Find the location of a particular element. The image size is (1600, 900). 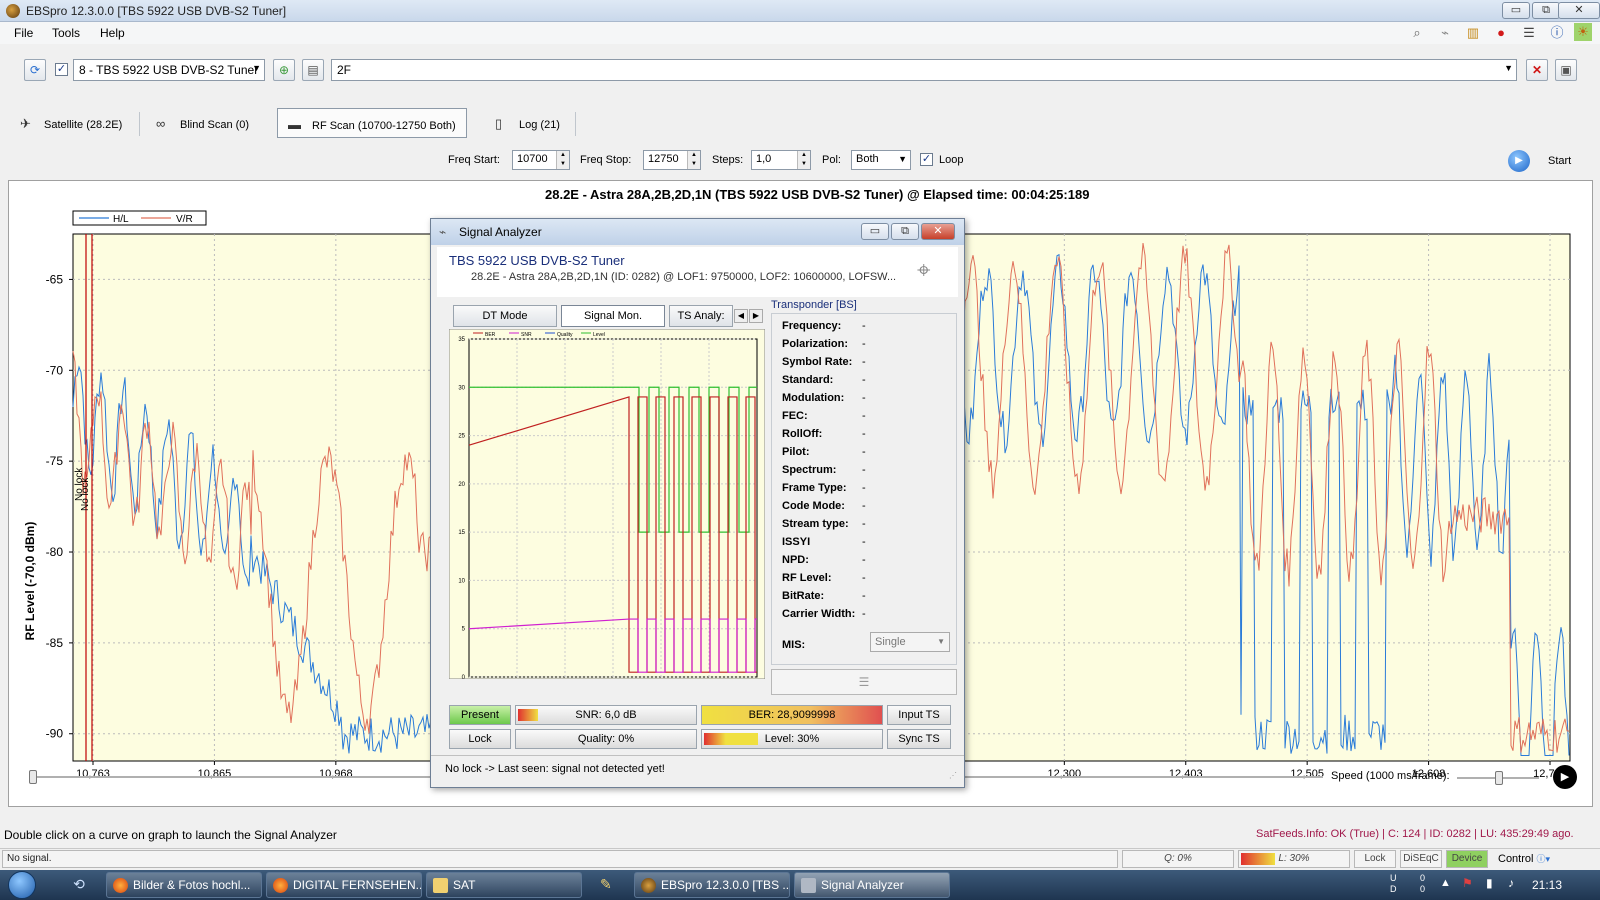

analyzer-title: Signal Analyzer is located at coordinates (500, 232).